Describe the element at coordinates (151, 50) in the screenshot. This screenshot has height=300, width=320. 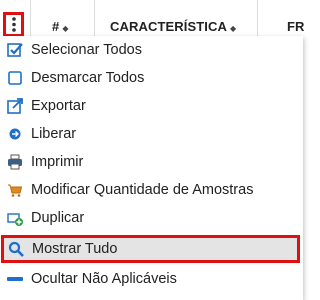
I see `menu-item-selecionar-todos: Selecionar Todos` at that location.